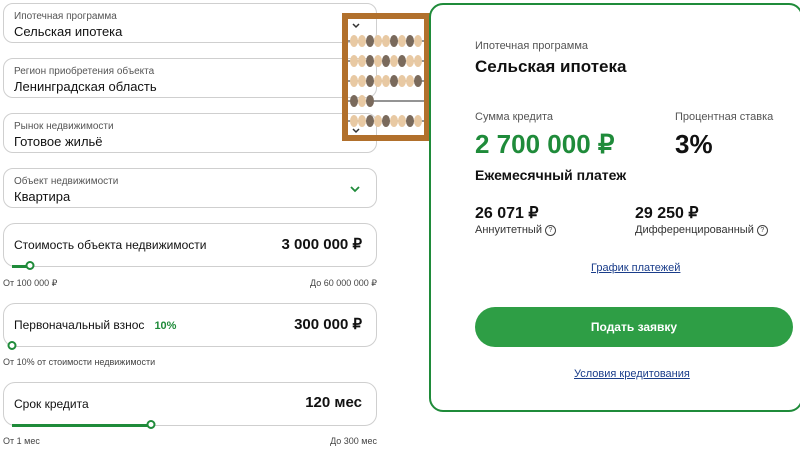 The image size is (800, 450). What do you see at coordinates (635, 268) in the screenshot?
I see `schedule-link: График платежей` at bounding box center [635, 268].